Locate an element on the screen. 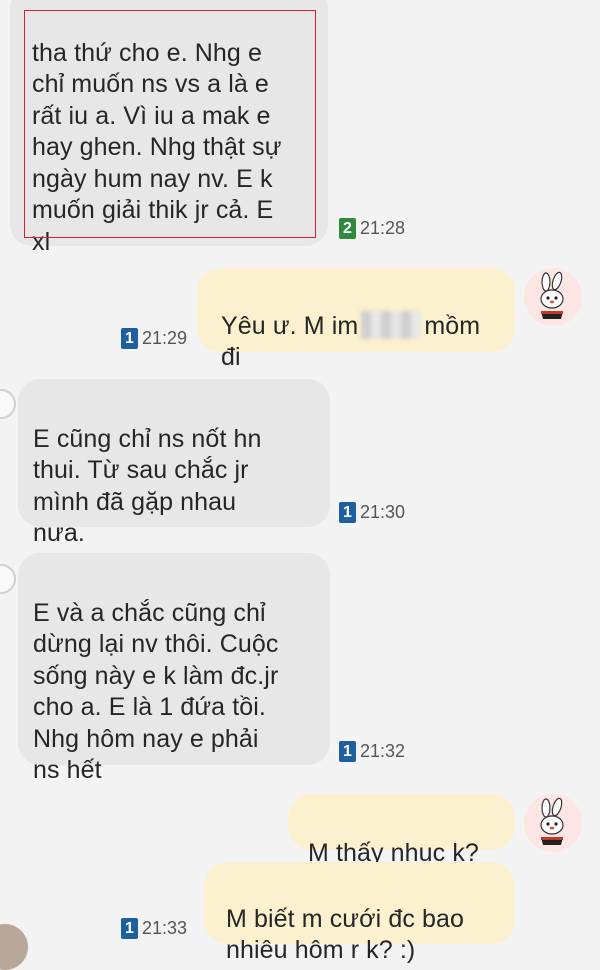 This screenshot has width=600, height=970. message-meta-1: 2 21:28 is located at coordinates (372, 228).